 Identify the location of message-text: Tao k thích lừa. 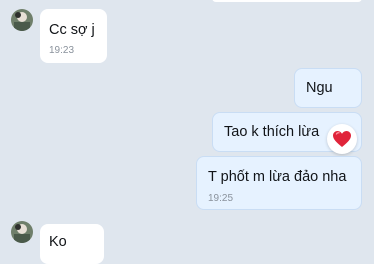
(272, 132).